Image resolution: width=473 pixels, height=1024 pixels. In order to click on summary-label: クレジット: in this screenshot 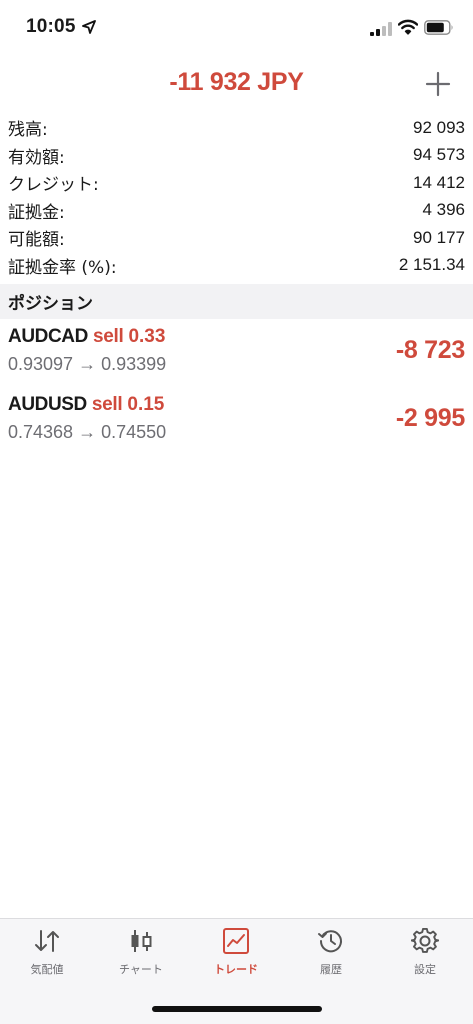, I will do `click(53, 185)`.